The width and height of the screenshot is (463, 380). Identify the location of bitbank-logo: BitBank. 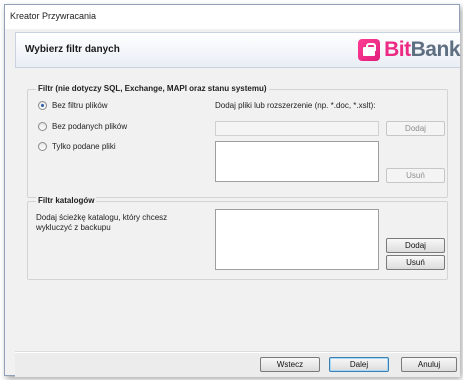
(409, 50).